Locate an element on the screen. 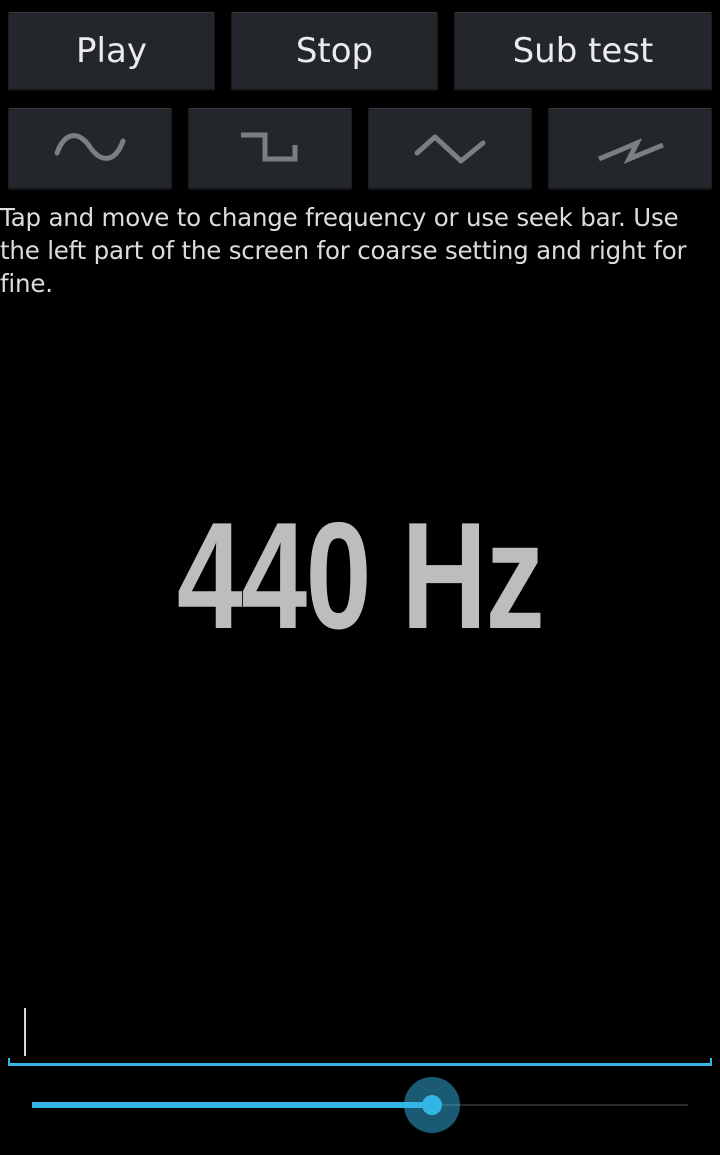 This screenshot has height=1155, width=720. square-wave-button is located at coordinates (270, 149).